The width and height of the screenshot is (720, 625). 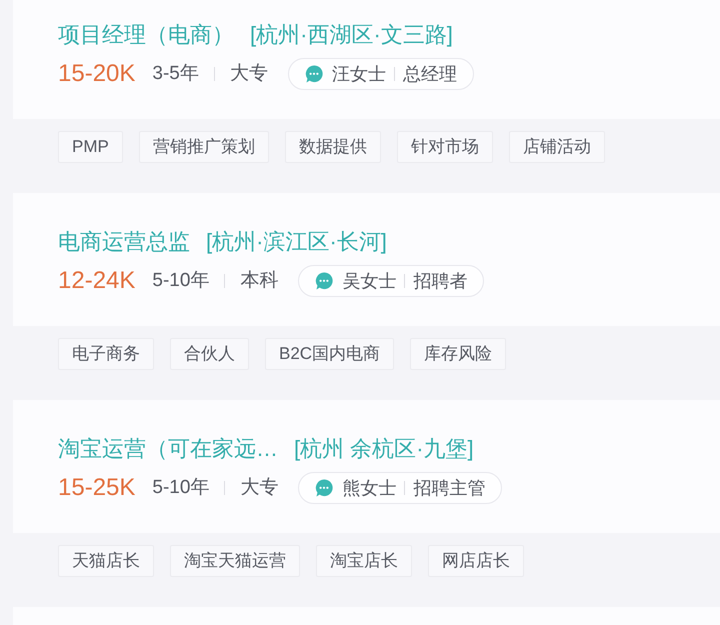 I want to click on job-title: 项目经理（电商）, so click(x=146, y=35).